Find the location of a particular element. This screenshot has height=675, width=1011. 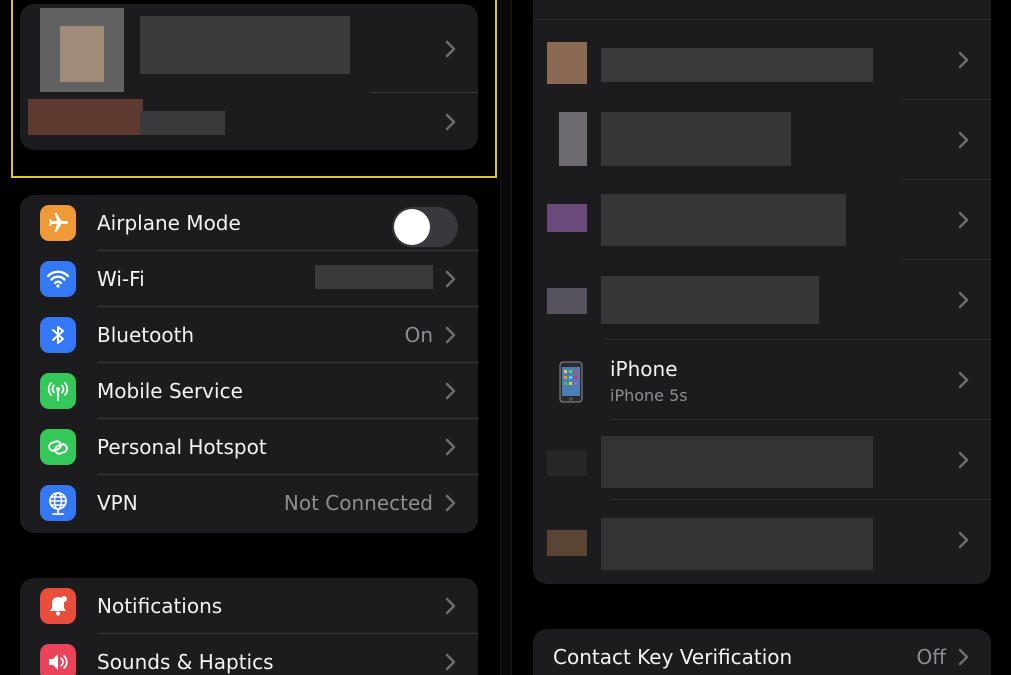

speaker-icon is located at coordinates (58, 659).